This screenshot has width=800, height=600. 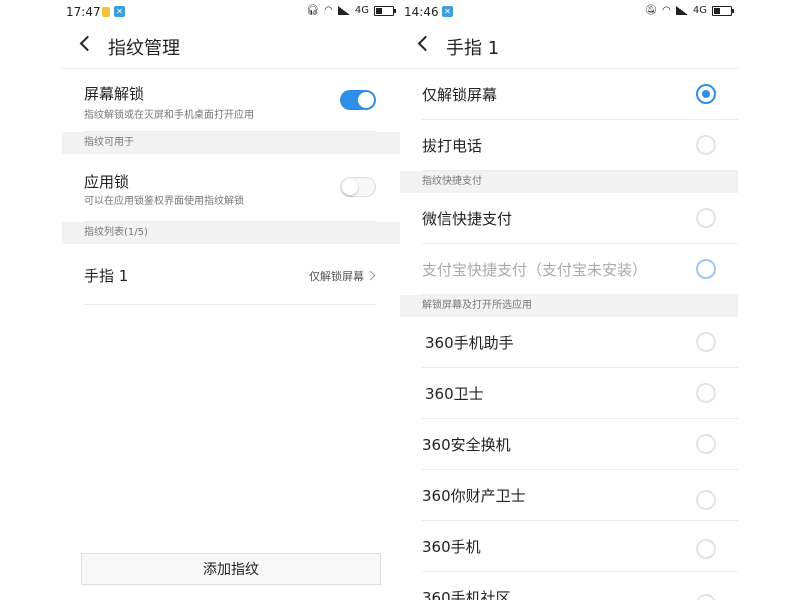 What do you see at coordinates (231, 233) in the screenshot?
I see `section-header-fingerprint-list: 指纹列表(1/5)` at bounding box center [231, 233].